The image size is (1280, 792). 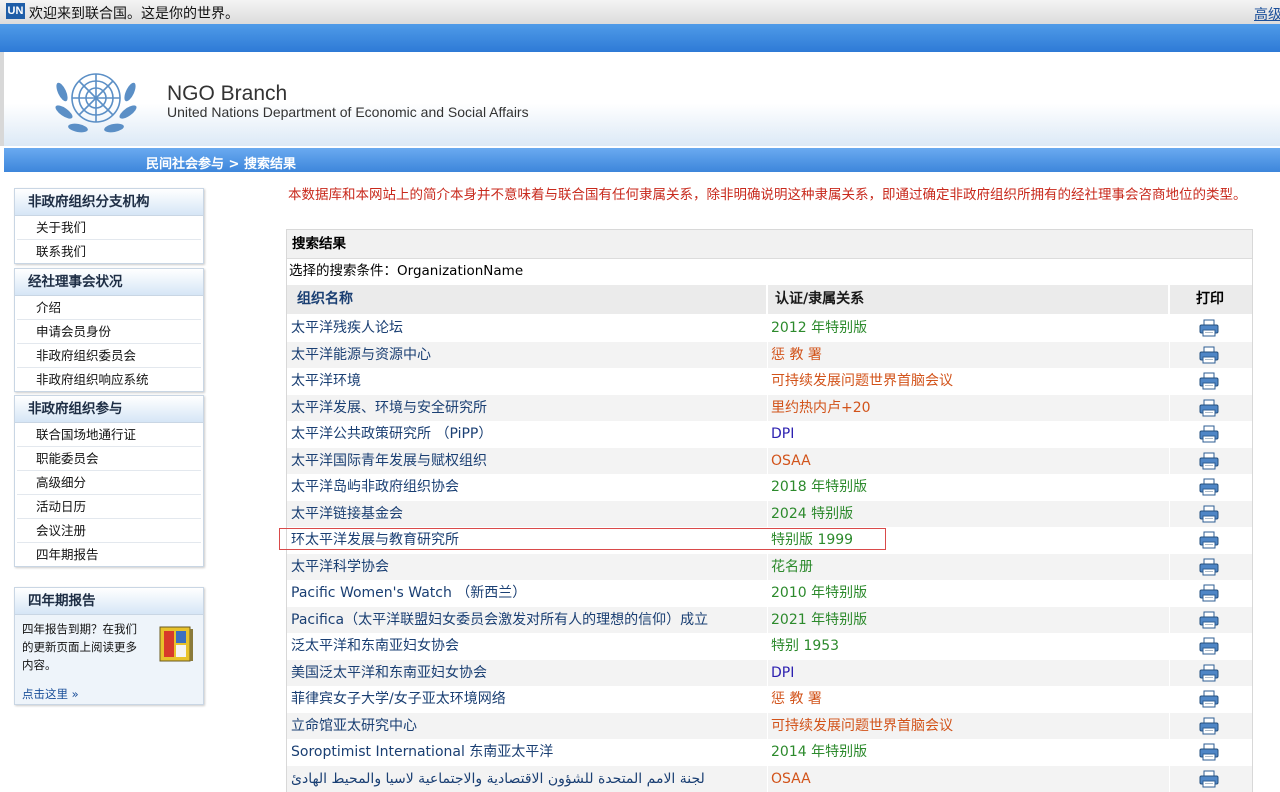 I want to click on affiliation-status: 2012 年特别版, so click(x=819, y=328).